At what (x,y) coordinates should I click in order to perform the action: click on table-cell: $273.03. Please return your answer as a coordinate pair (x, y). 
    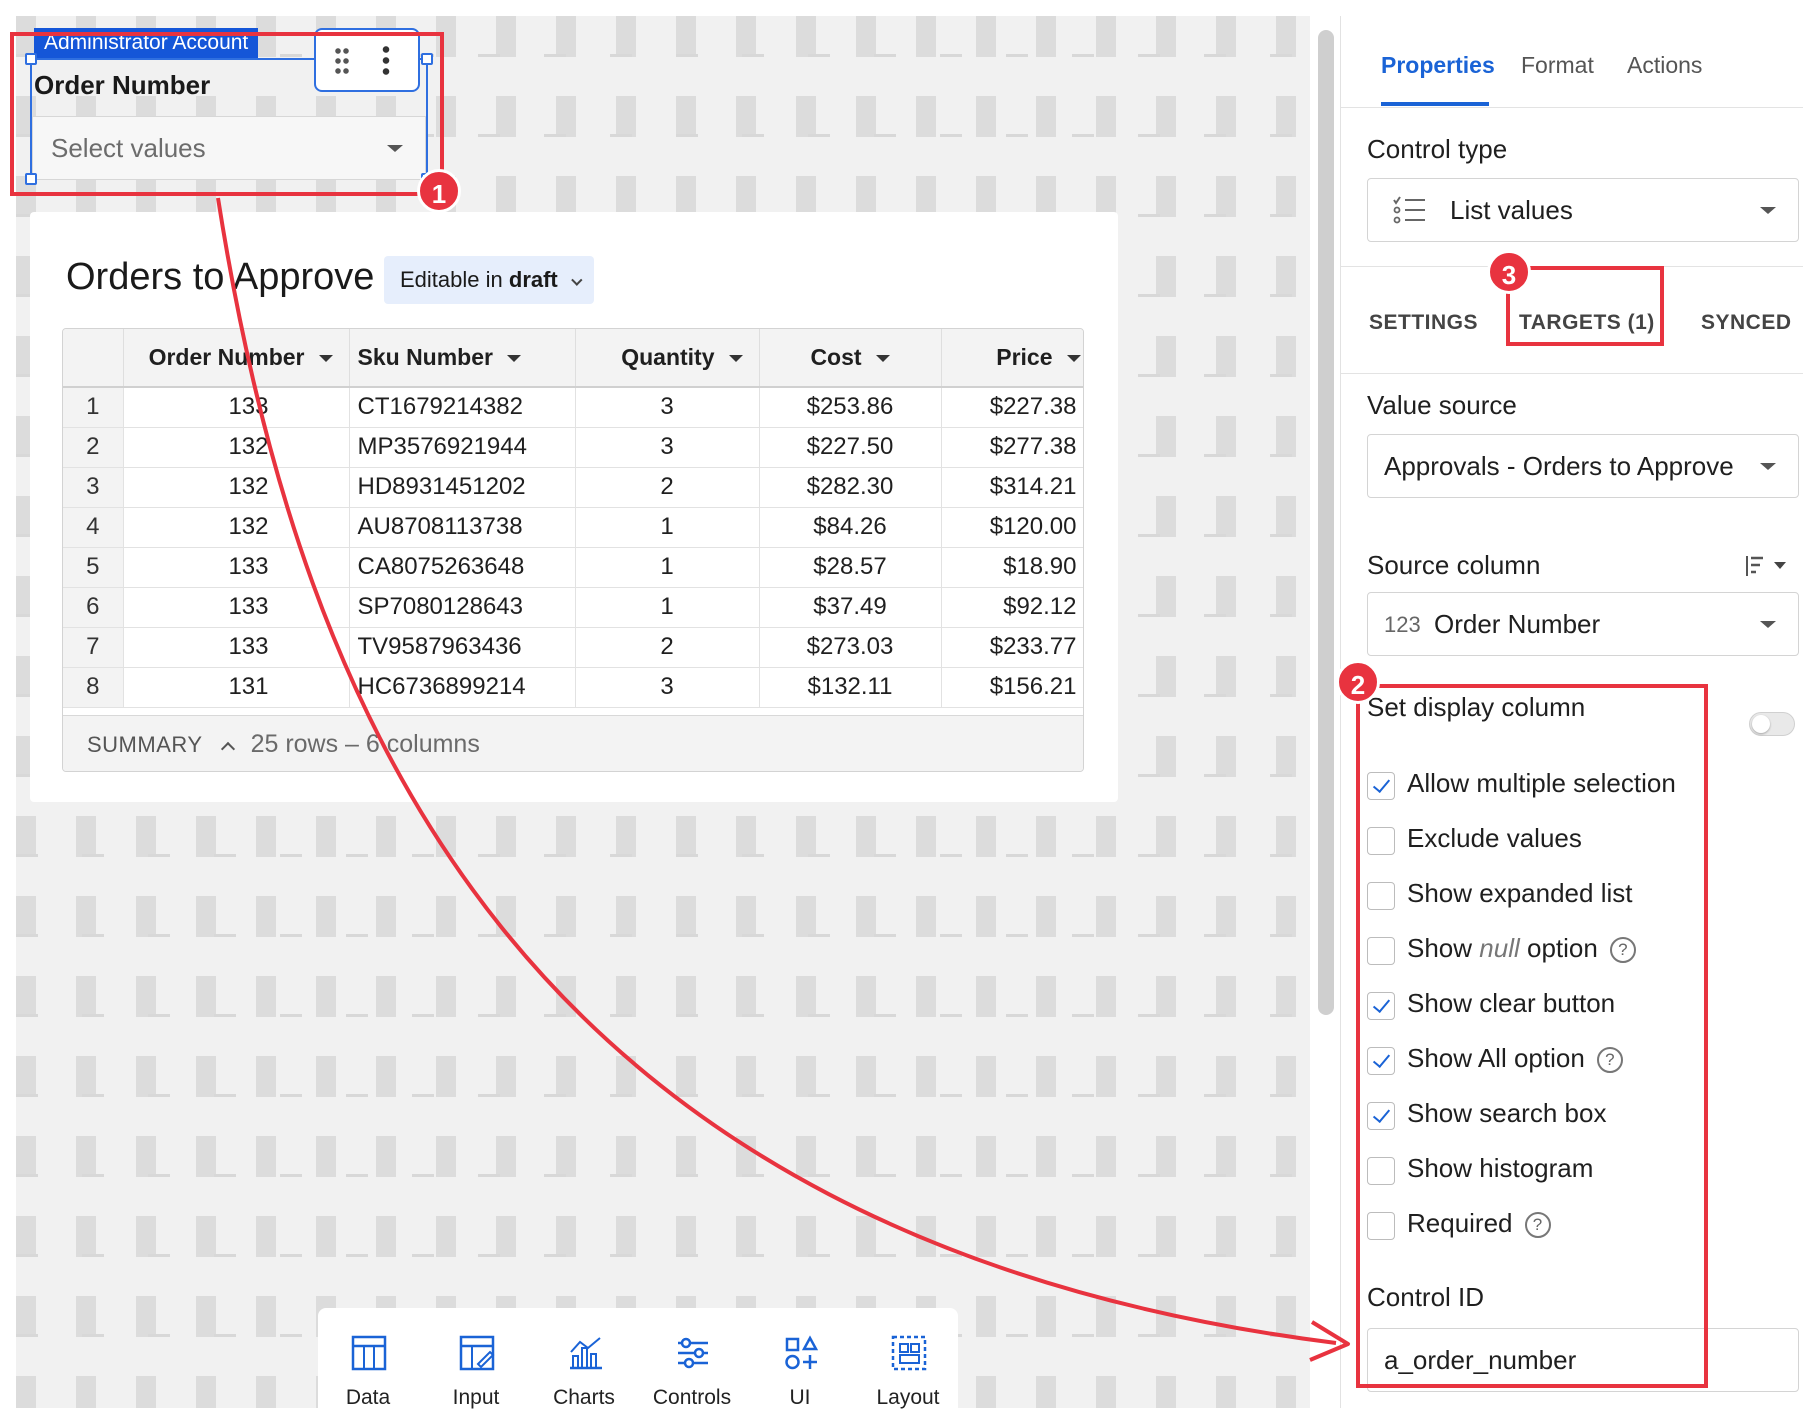
    Looking at the image, I should click on (850, 647).